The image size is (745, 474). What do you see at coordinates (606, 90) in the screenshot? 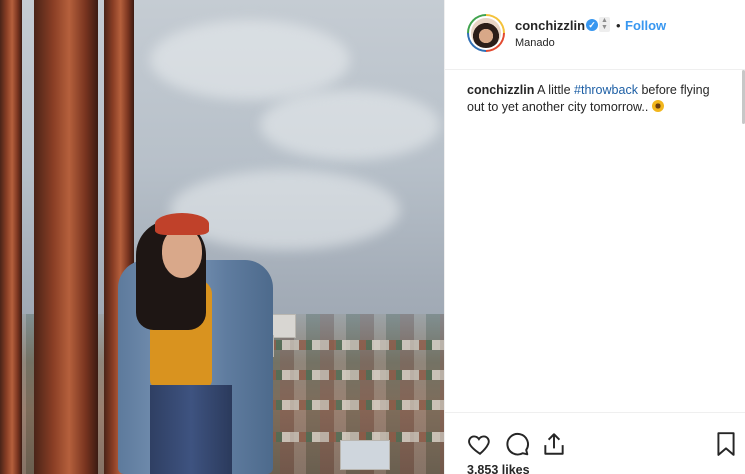
I see `hashtag-link: #throwback` at bounding box center [606, 90].